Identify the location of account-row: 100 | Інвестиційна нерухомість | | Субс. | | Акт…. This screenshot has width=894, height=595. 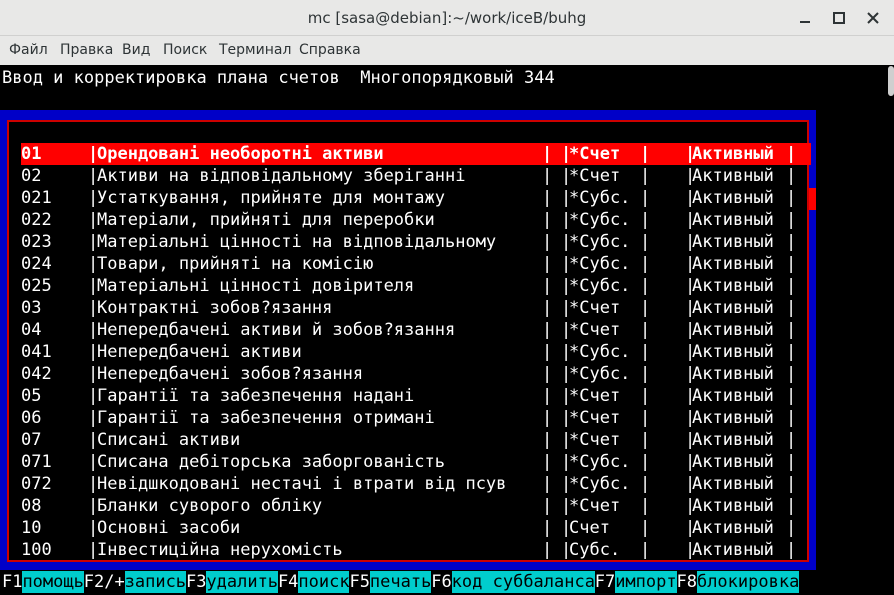
(416, 550).